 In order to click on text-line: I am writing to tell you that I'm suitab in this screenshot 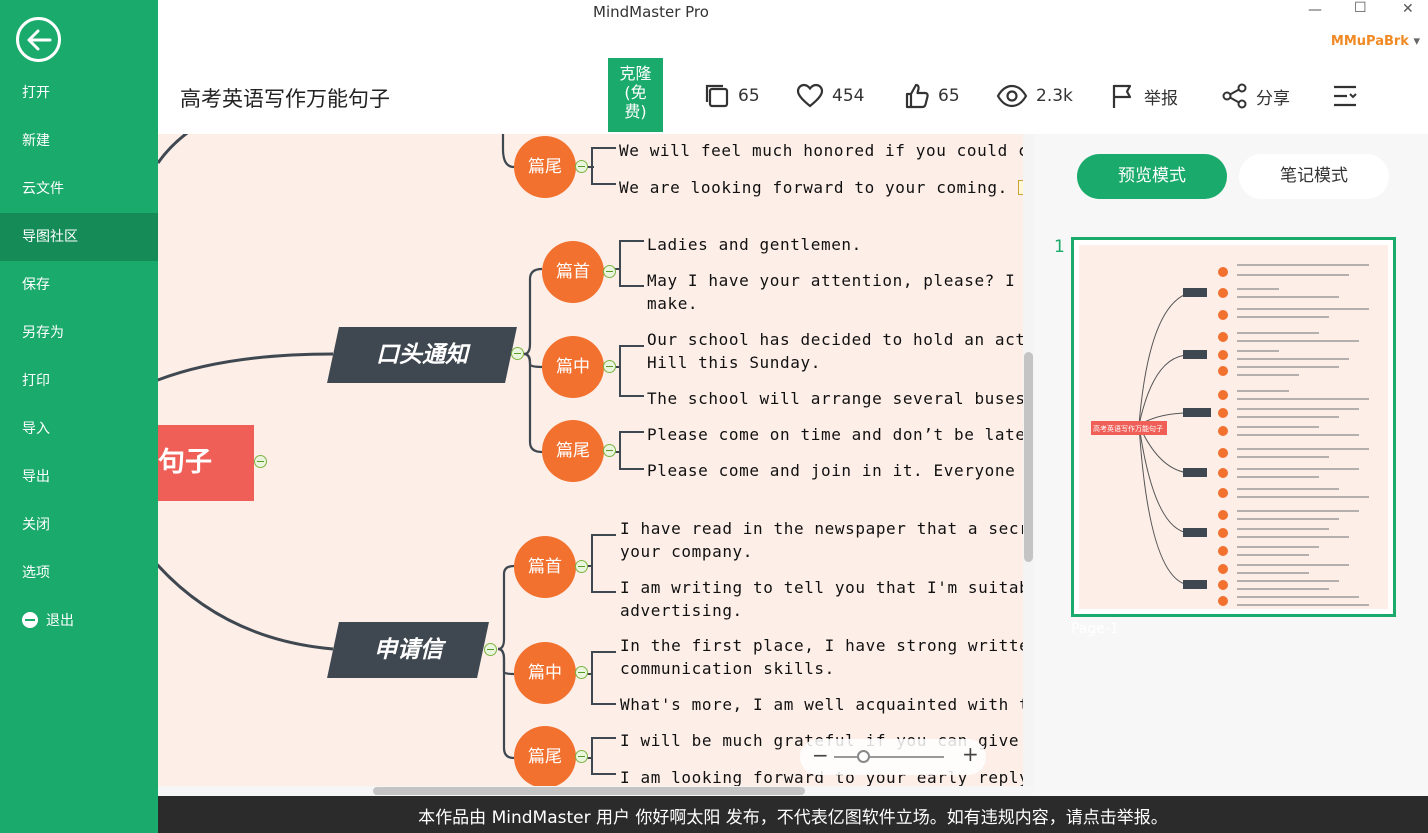, I will do `click(821, 587)`.